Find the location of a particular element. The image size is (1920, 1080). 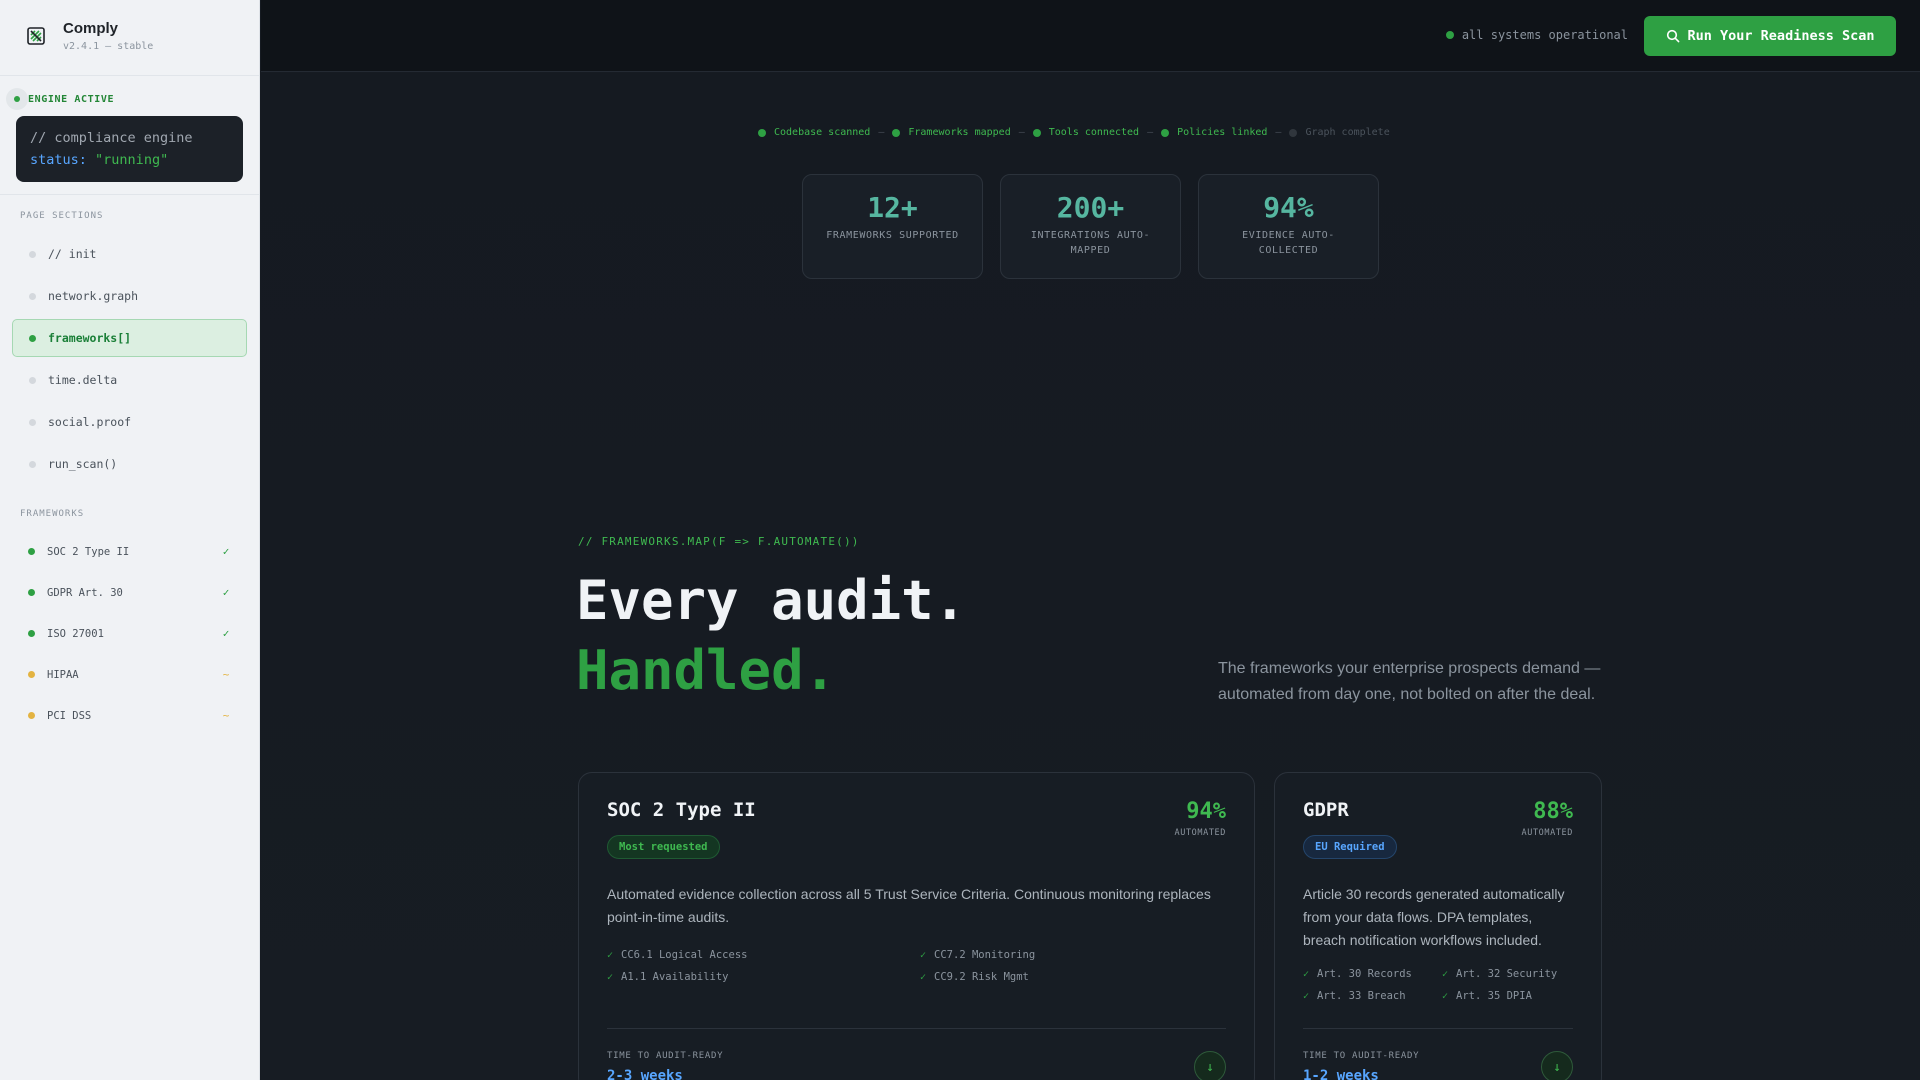

control-label: Art. 30 Records is located at coordinates (1364, 974).